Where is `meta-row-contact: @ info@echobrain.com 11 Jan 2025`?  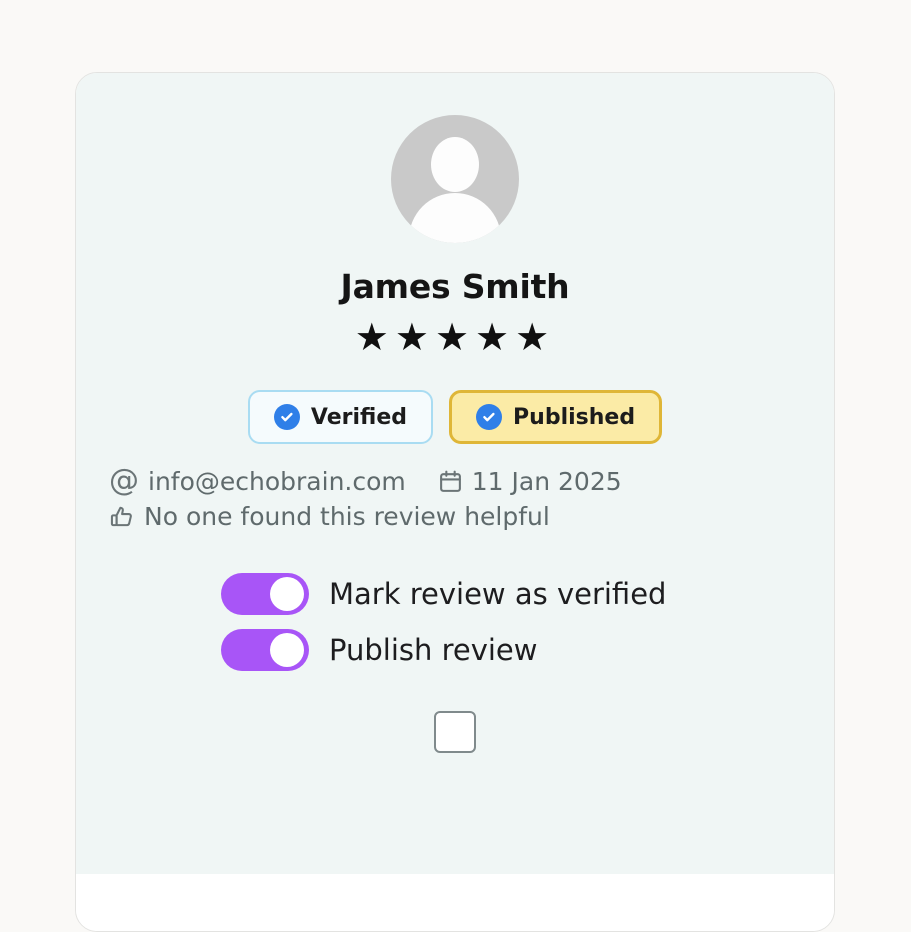
meta-row-contact: @ info@echobrain.com 11 Jan 2025 is located at coordinates (471, 481).